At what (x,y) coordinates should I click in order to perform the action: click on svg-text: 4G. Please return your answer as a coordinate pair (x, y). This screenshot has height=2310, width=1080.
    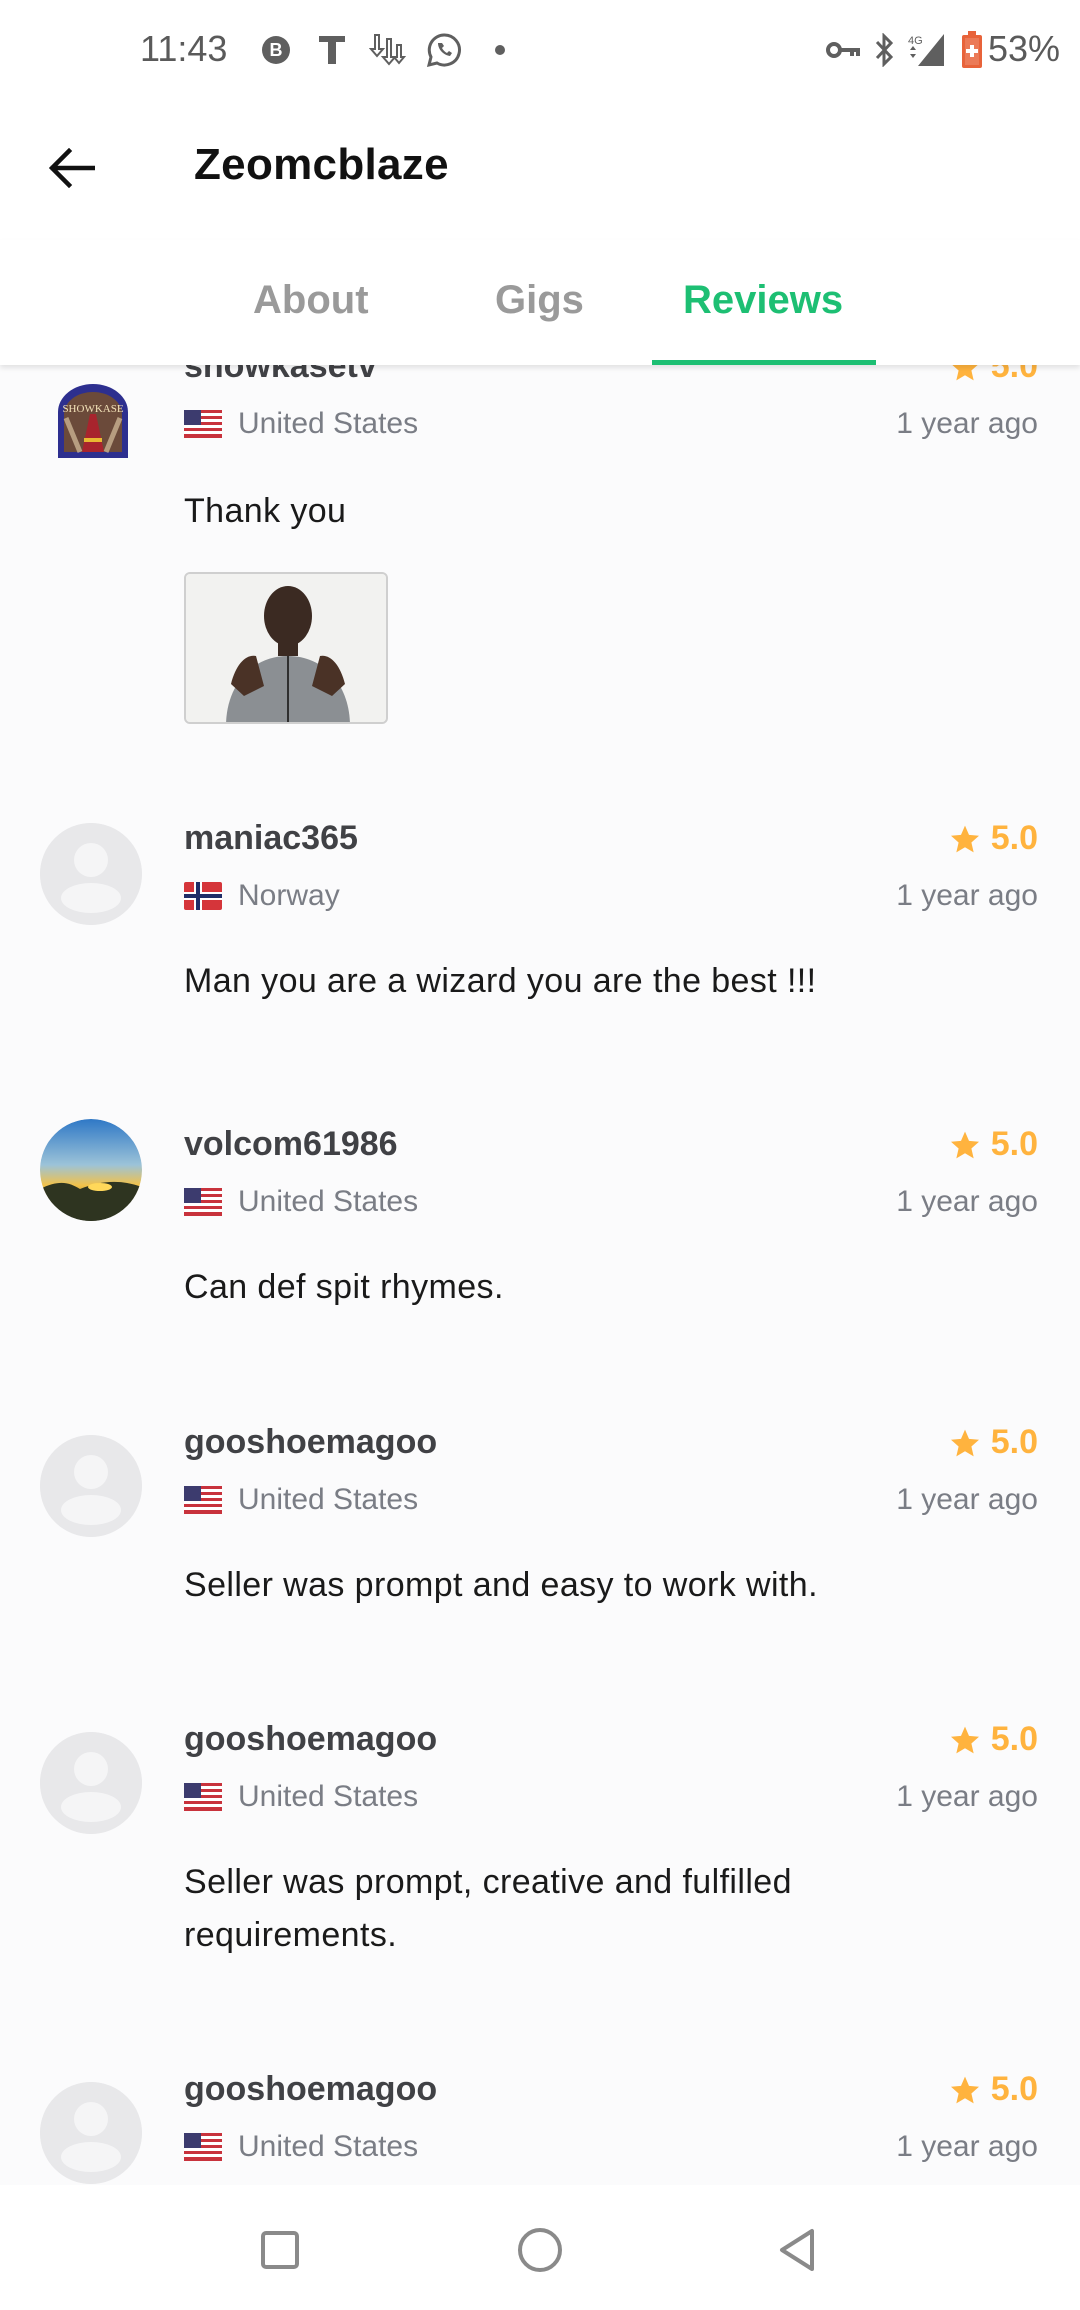
    Looking at the image, I should click on (915, 41).